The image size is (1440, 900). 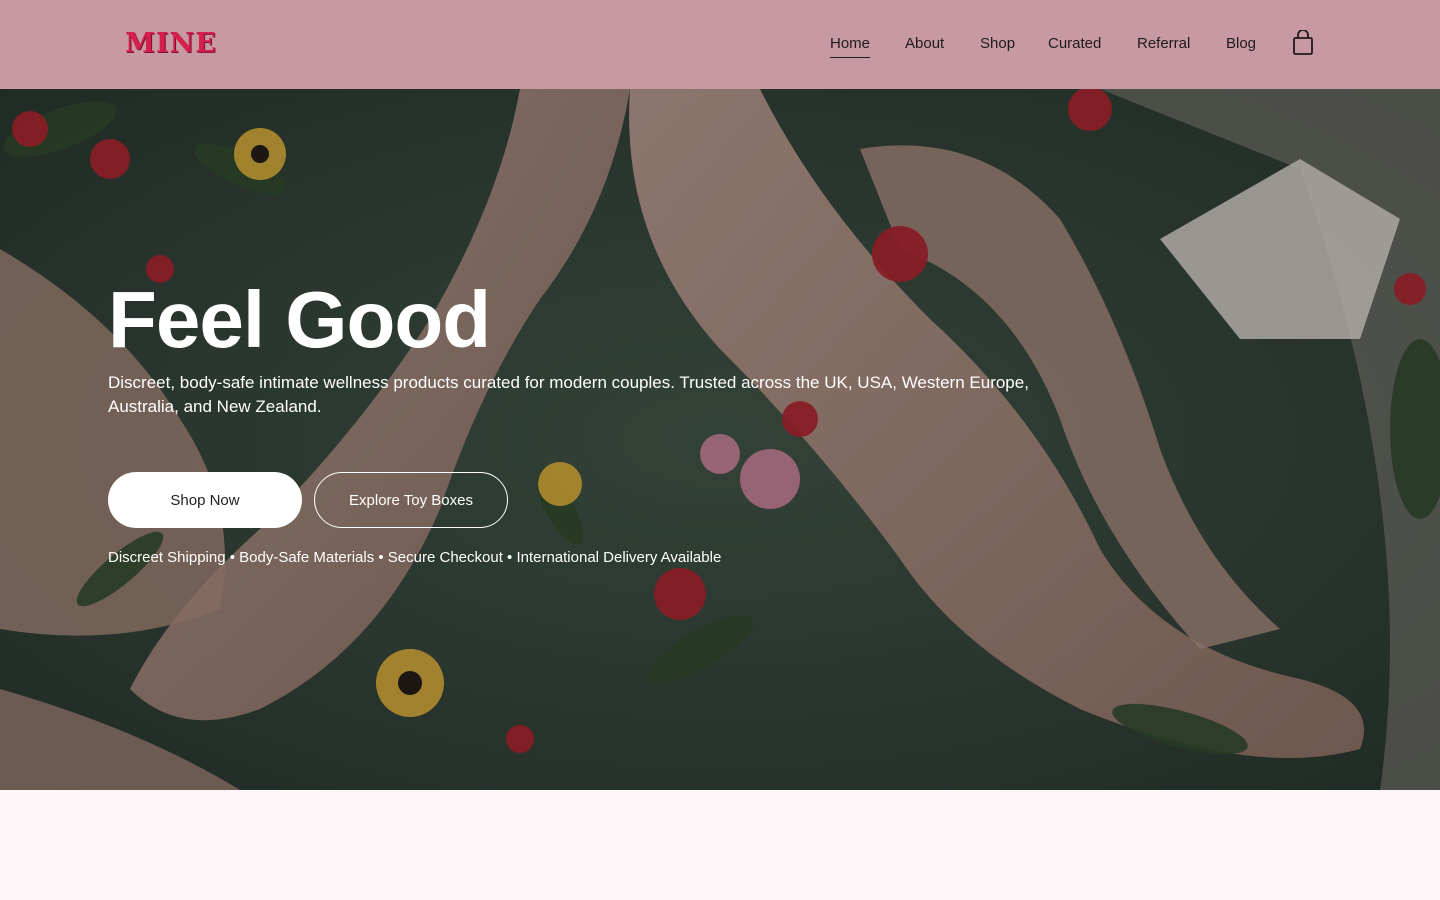 What do you see at coordinates (997, 44) in the screenshot?
I see `nav-shop-link: Shop` at bounding box center [997, 44].